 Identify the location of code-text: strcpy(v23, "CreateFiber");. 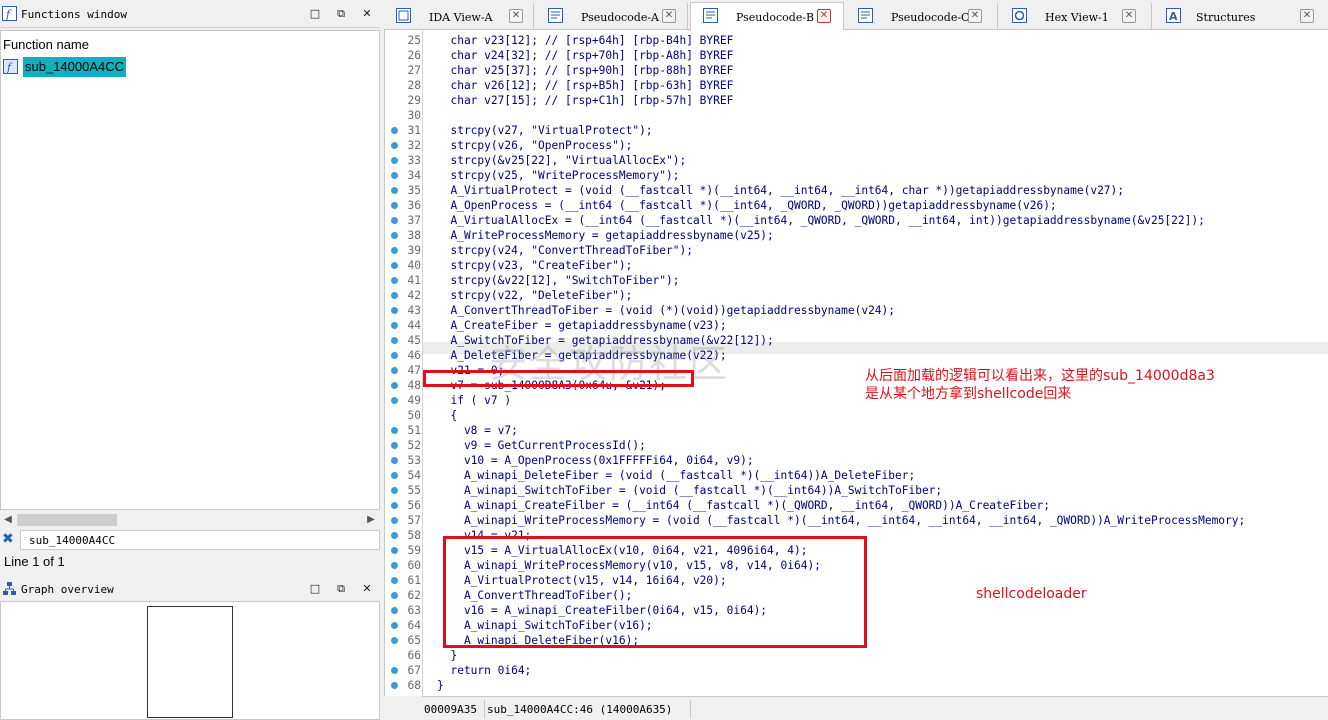
(534, 265).